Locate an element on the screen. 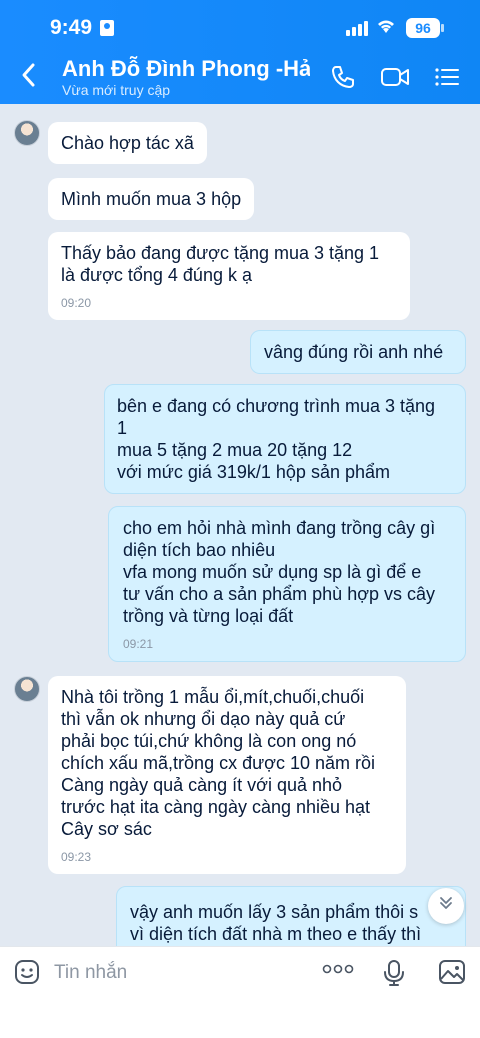 The width and height of the screenshot is (480, 1038). message-text: Mình muốn mua 3 hộp is located at coordinates (151, 199).